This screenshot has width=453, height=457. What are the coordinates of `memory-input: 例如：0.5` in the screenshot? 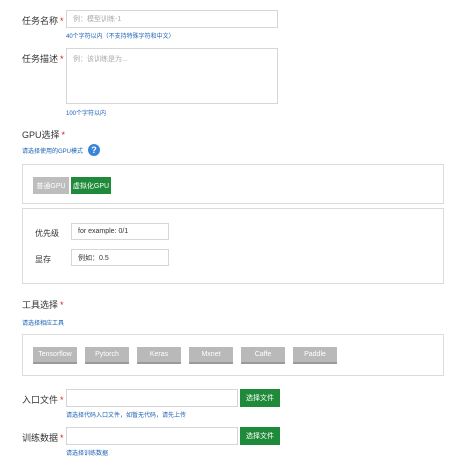 It's located at (120, 257).